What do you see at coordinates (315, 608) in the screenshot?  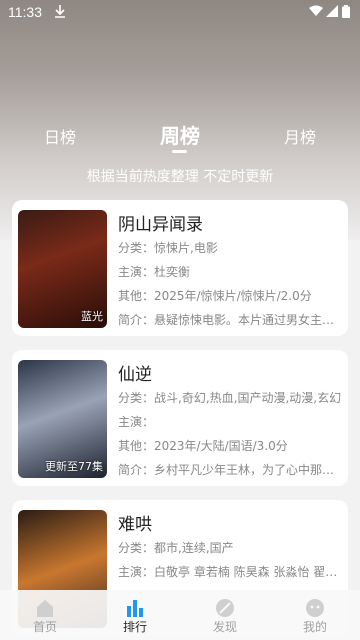 I see `profile-icon` at bounding box center [315, 608].